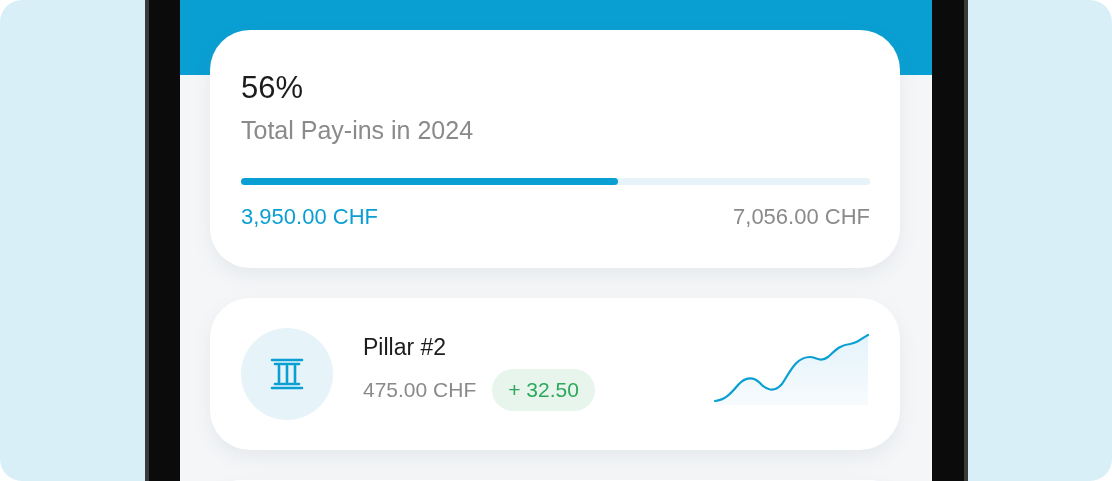  I want to click on pillar-icon, so click(287, 374).